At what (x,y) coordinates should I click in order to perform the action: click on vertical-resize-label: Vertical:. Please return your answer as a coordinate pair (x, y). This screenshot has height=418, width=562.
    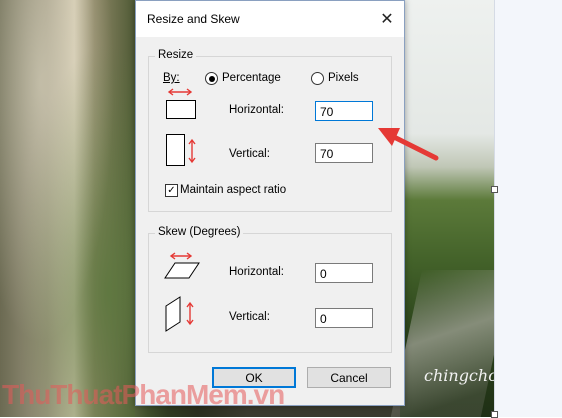
    Looking at the image, I should click on (249, 154).